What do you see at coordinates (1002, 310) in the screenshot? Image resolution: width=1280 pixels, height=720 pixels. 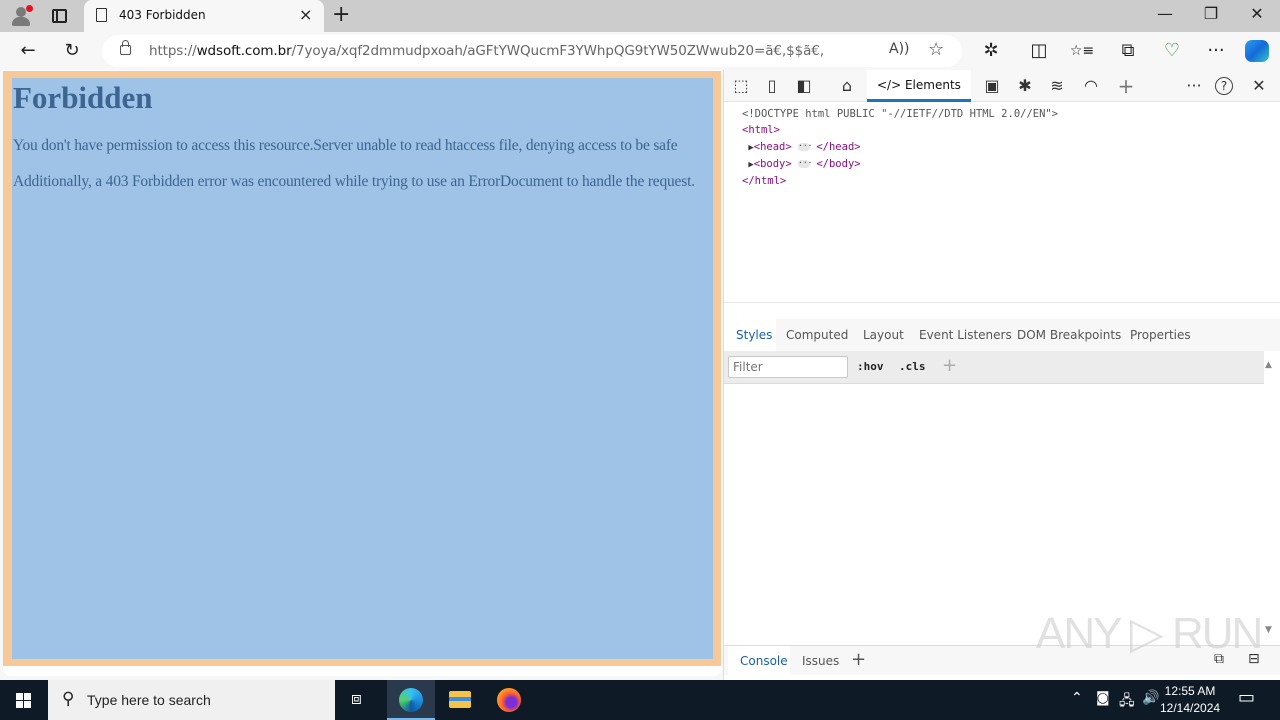 I see `panel-splitter` at bounding box center [1002, 310].